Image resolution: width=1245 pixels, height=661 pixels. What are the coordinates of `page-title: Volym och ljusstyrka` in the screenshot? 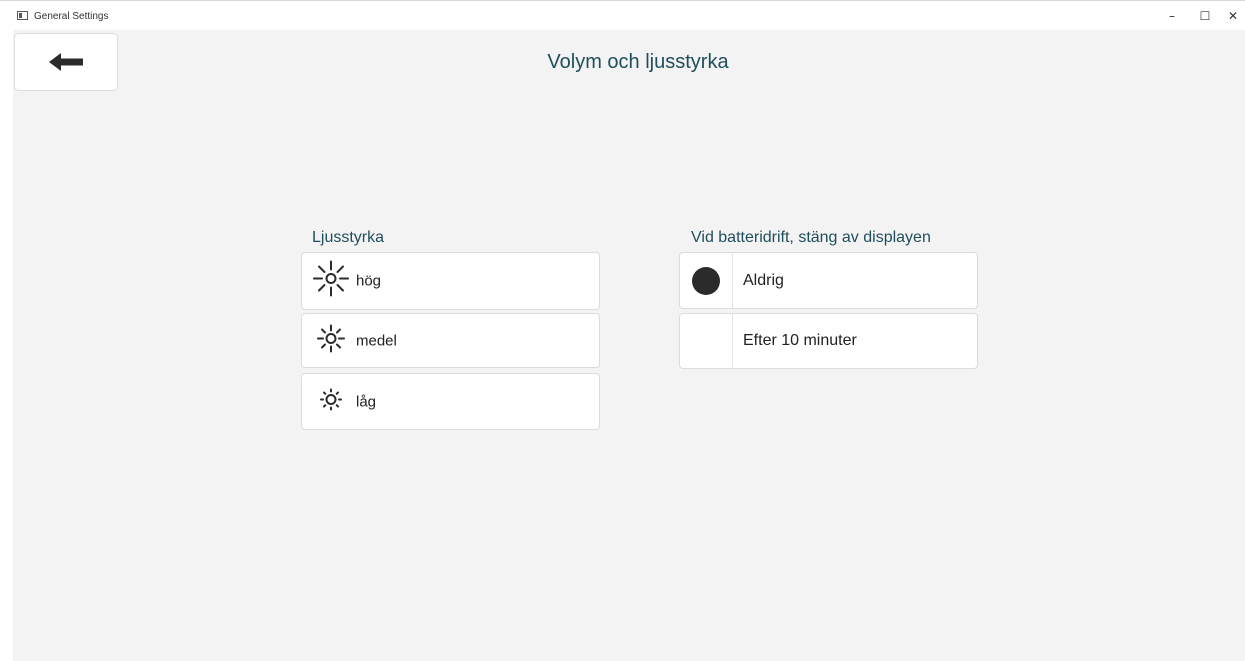 It's located at (638, 62).